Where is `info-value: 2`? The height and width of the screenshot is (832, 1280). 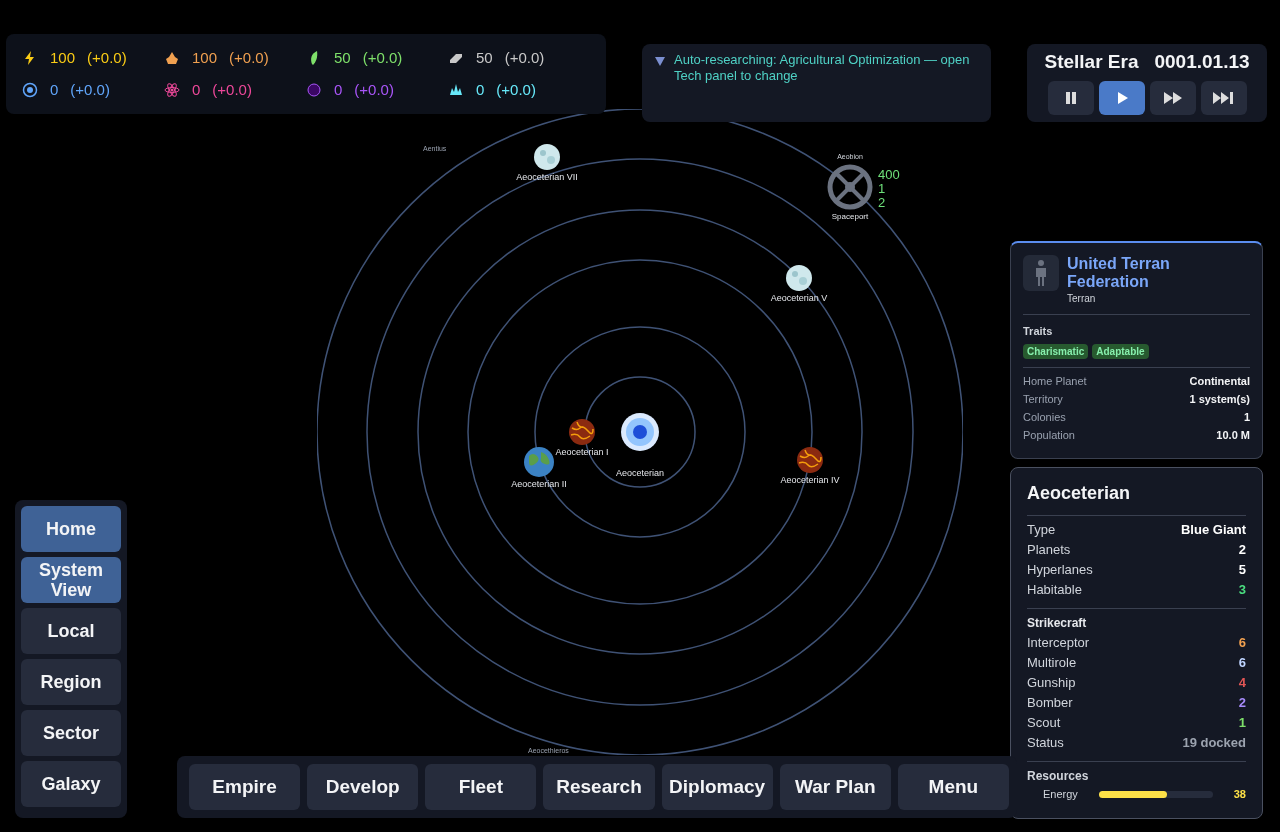 info-value: 2 is located at coordinates (1242, 550).